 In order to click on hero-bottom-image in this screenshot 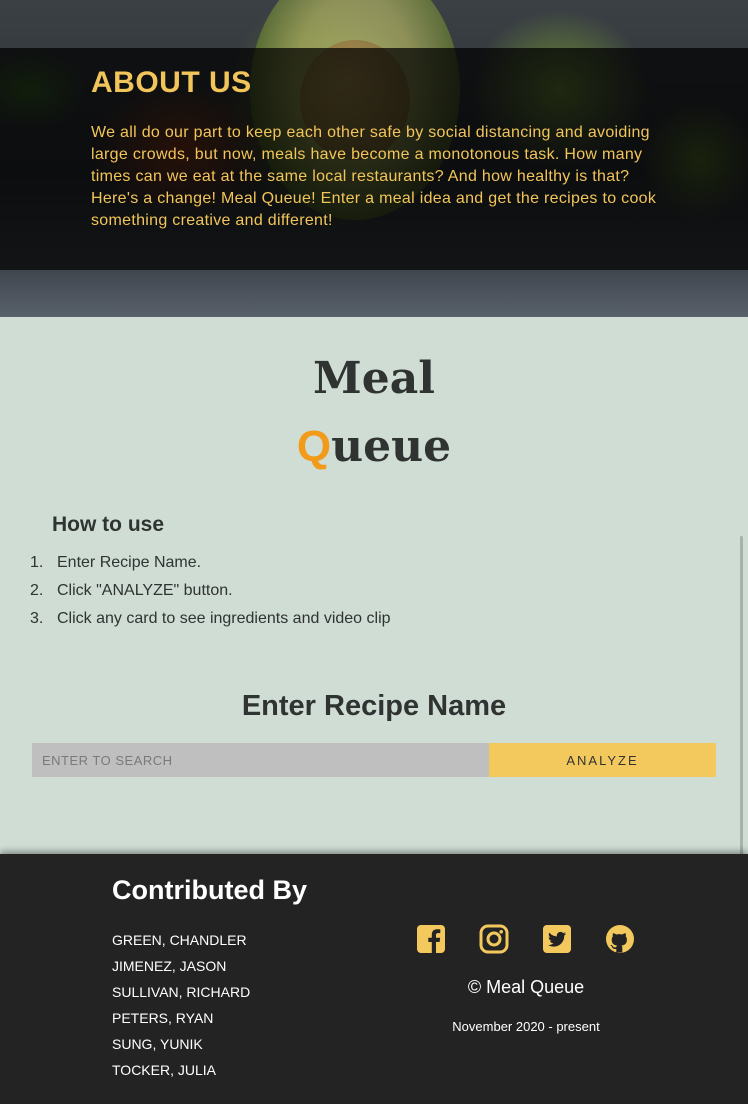, I will do `click(374, 293)`.